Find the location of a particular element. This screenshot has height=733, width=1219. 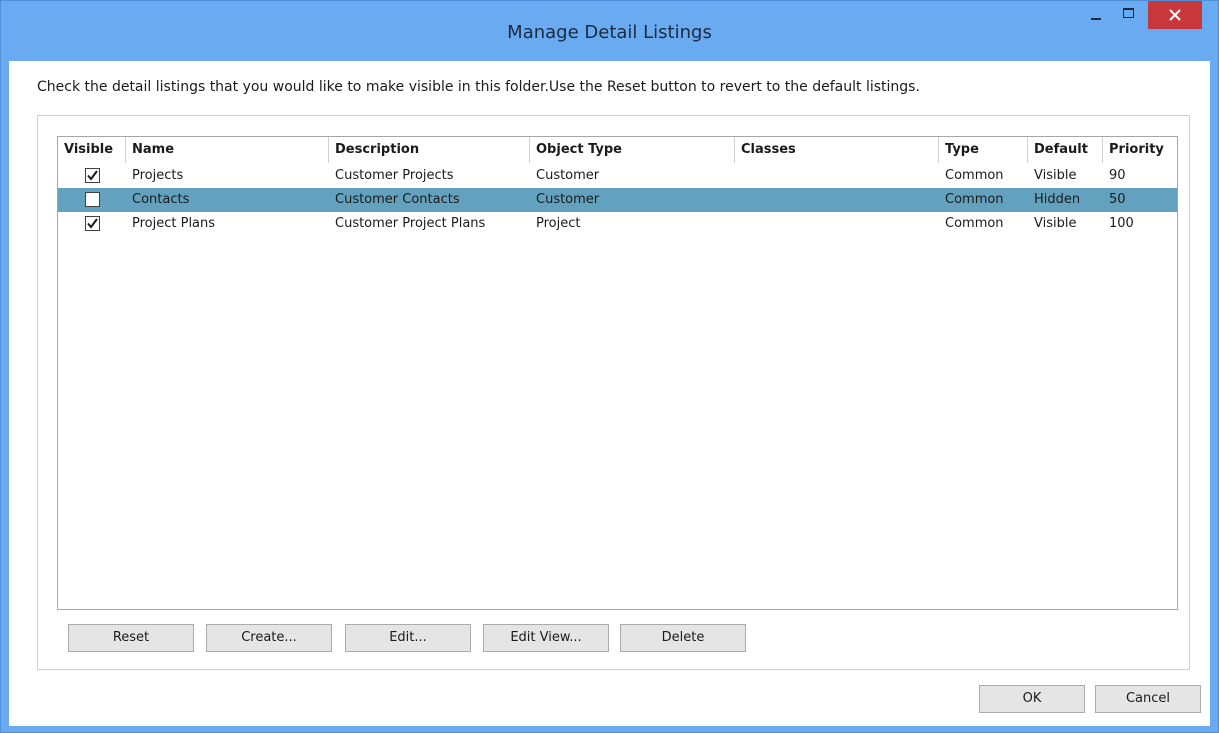

cell-object-type: Project is located at coordinates (558, 223).